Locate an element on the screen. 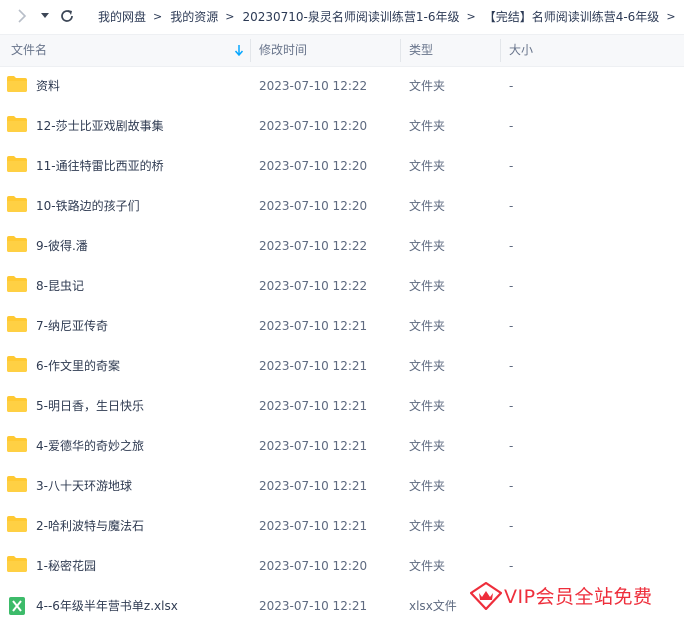 This screenshot has width=684, height=638. column-header-modified: 修改时间 is located at coordinates (283, 50).